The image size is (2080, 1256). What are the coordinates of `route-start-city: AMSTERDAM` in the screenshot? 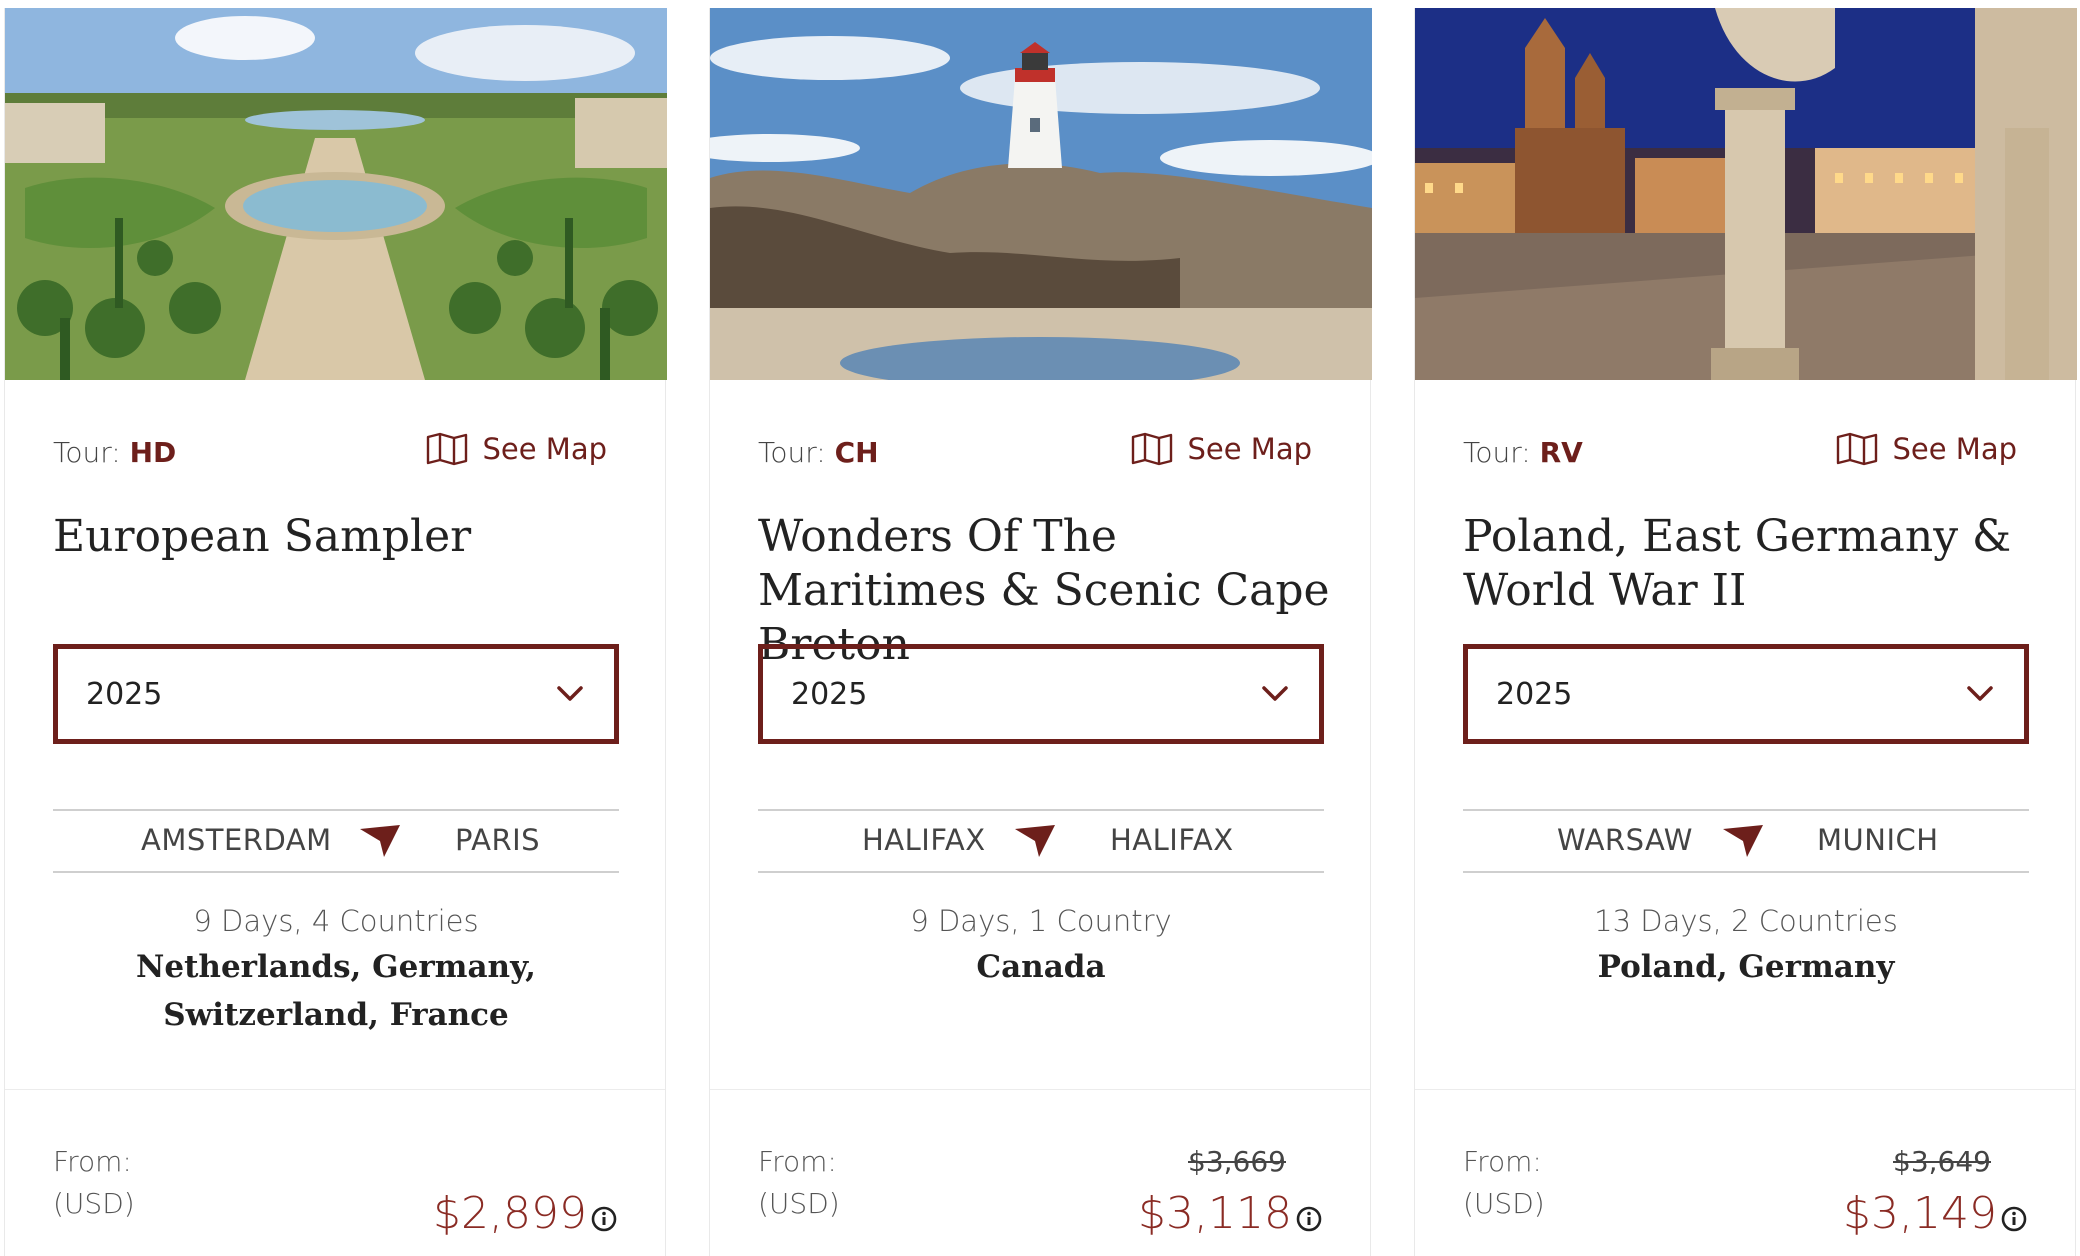 It's located at (236, 840).